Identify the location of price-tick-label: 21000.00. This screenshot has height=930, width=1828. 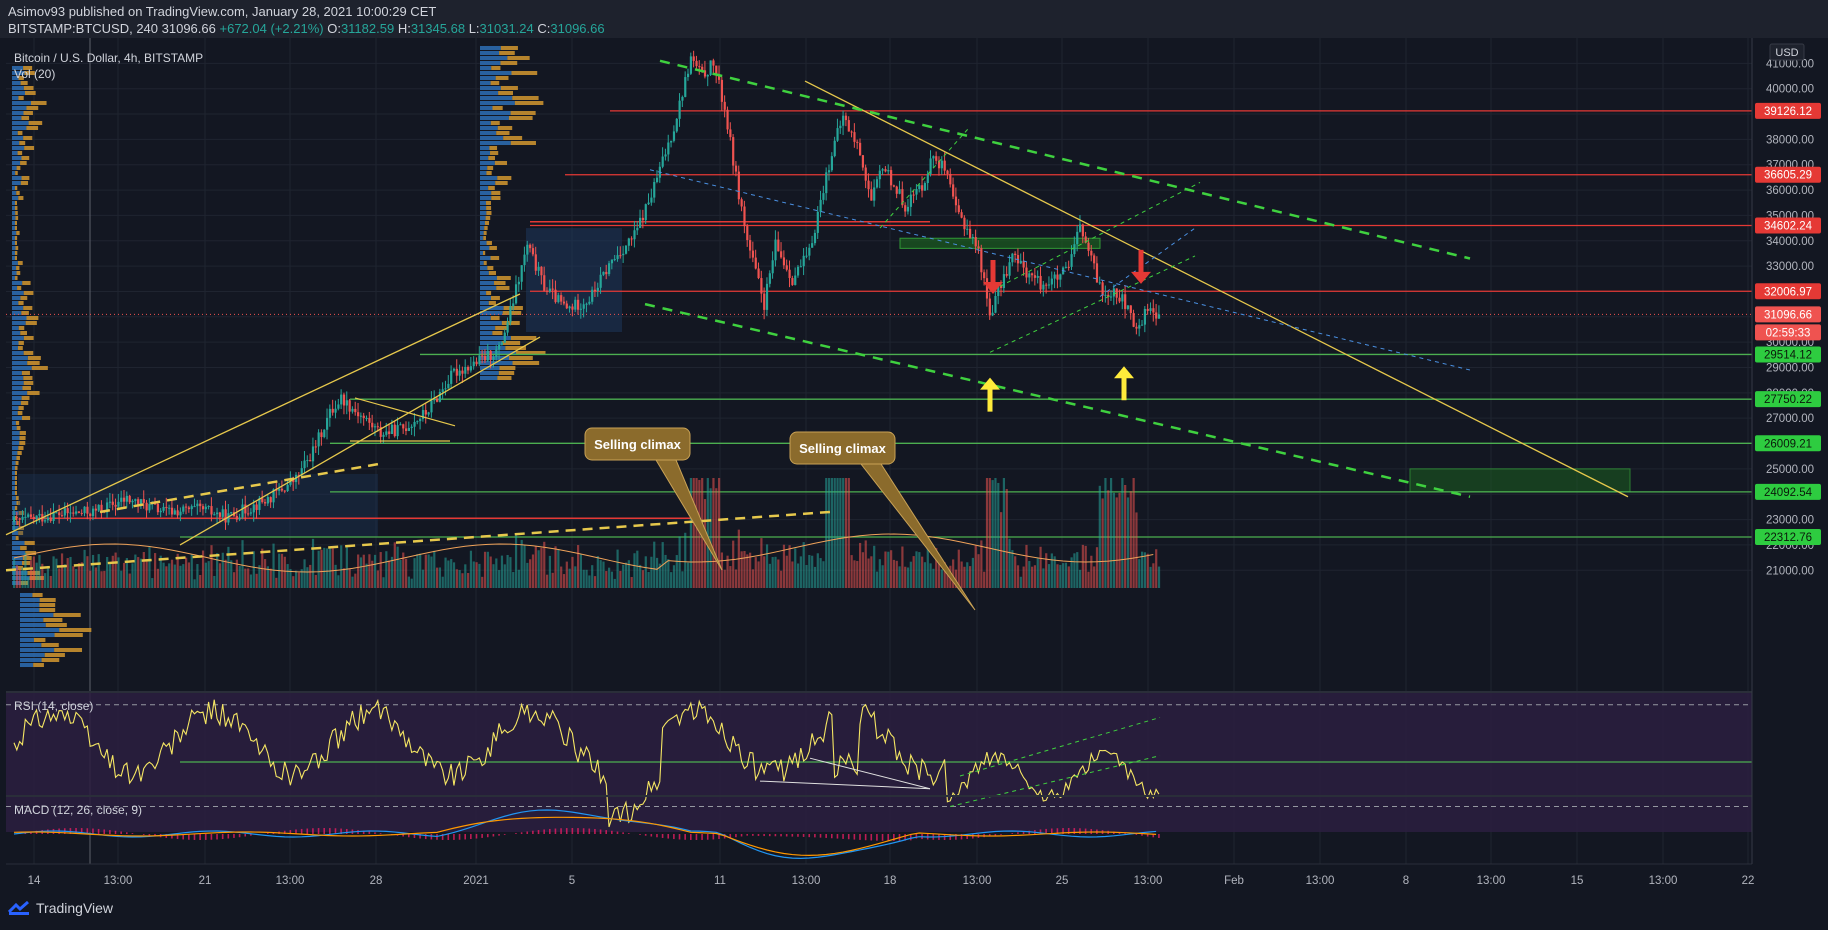
(1790, 571).